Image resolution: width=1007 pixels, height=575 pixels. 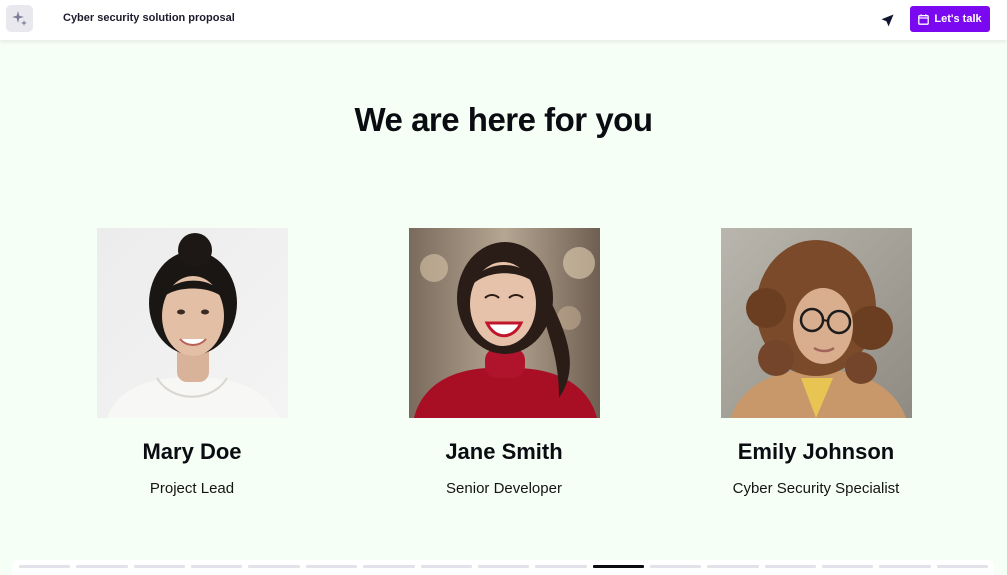 I want to click on team-member-role: Senior Developer, so click(x=504, y=488).